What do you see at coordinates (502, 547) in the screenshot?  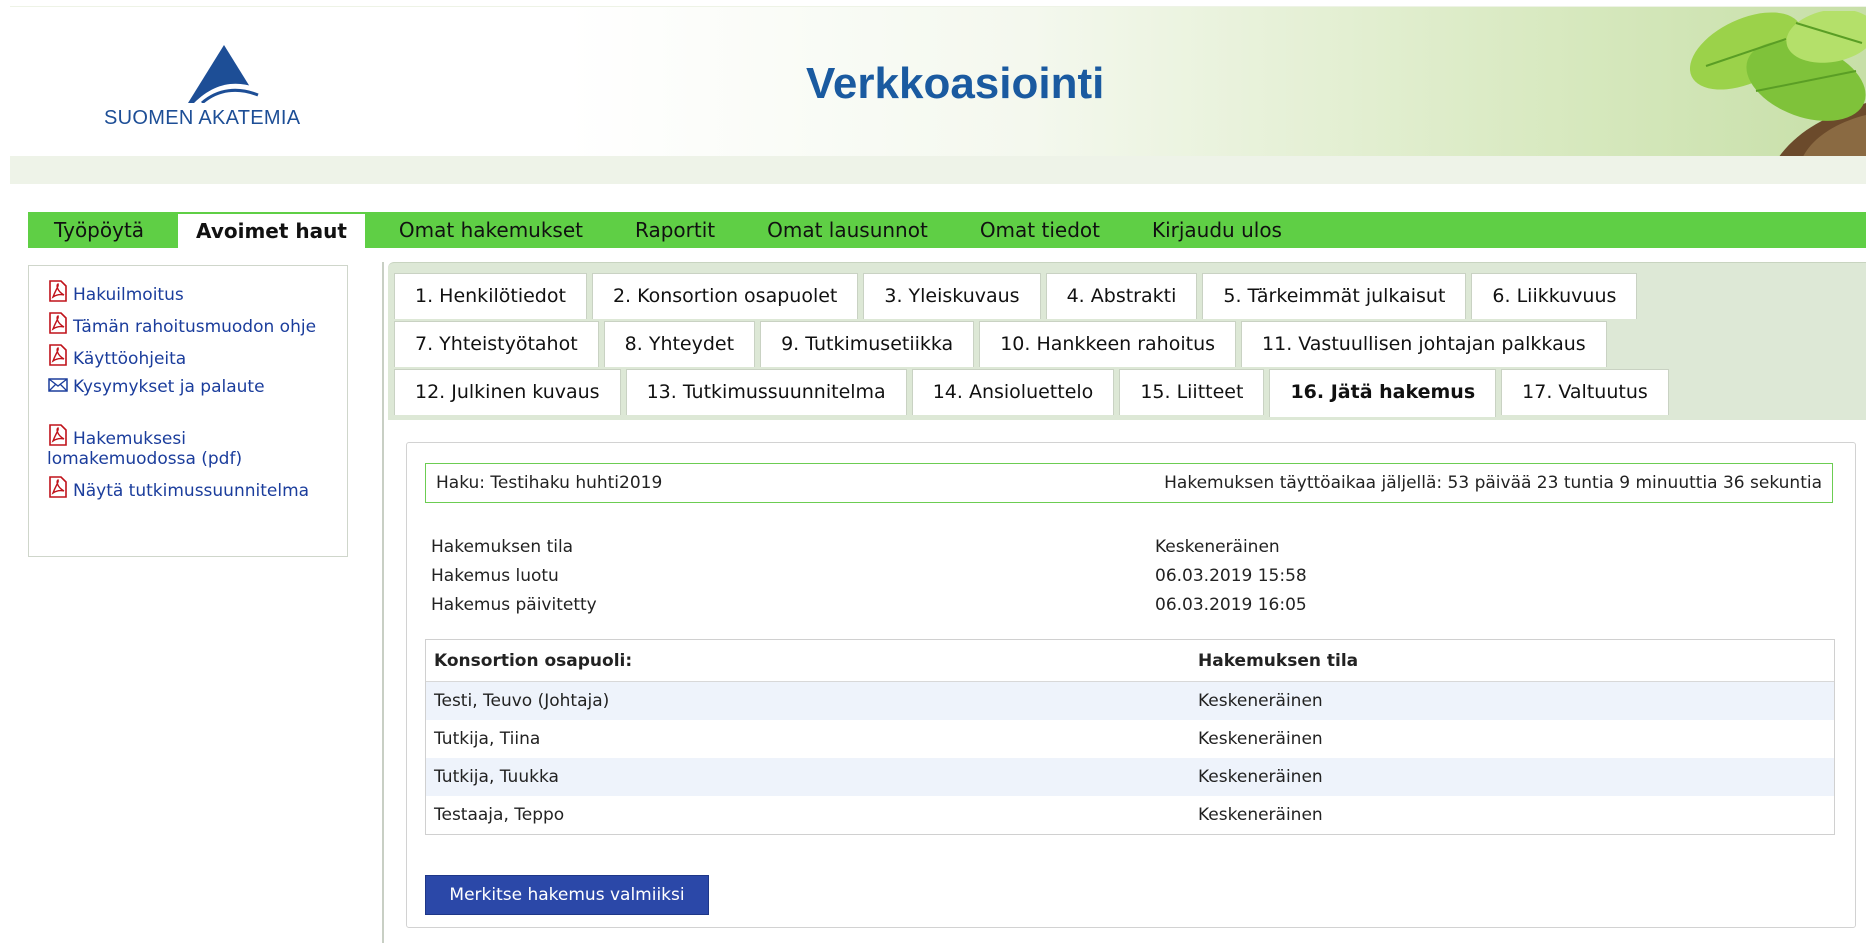 I see `status-label: Hakemuksen tila` at bounding box center [502, 547].